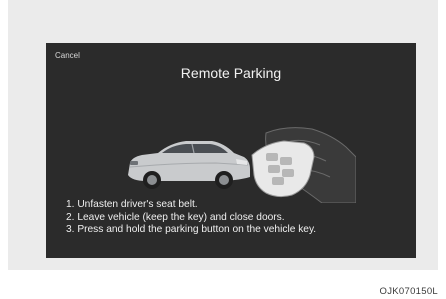  What do you see at coordinates (67, 55) in the screenshot?
I see `cancel-button: Cancel` at bounding box center [67, 55].